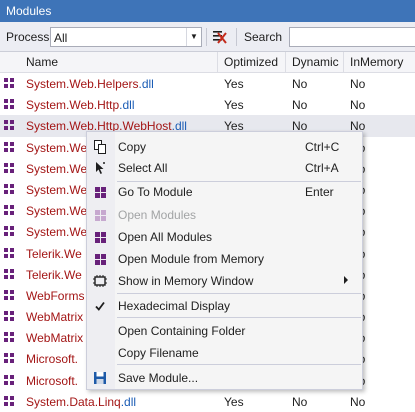  What do you see at coordinates (224, 352) in the screenshot?
I see `menu-item-copy-filename: Copy Filename` at bounding box center [224, 352].